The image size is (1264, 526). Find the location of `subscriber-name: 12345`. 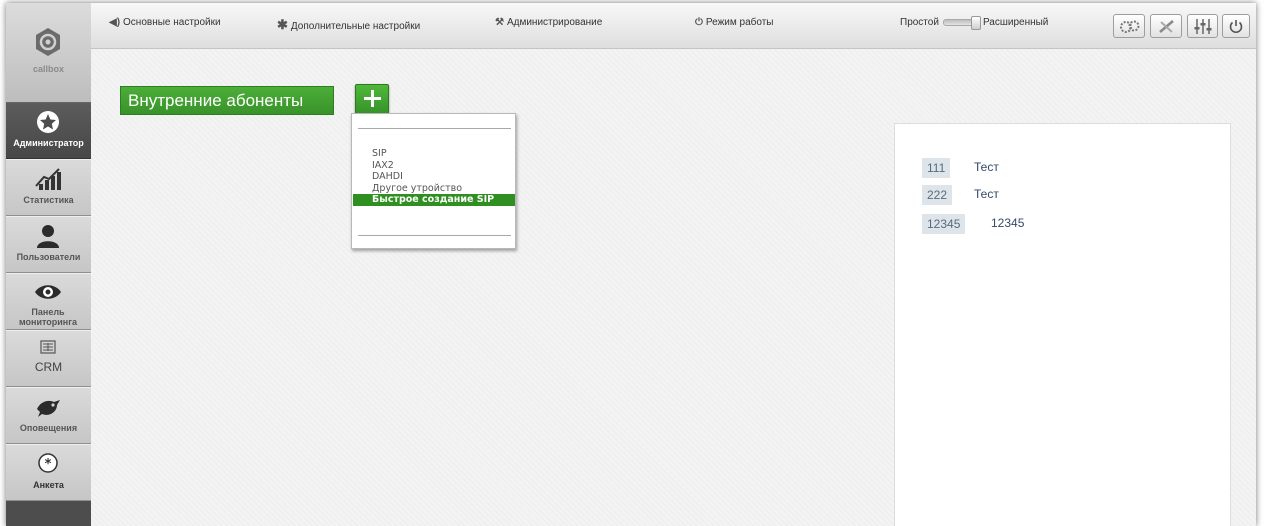

subscriber-name: 12345 is located at coordinates (1007, 223).